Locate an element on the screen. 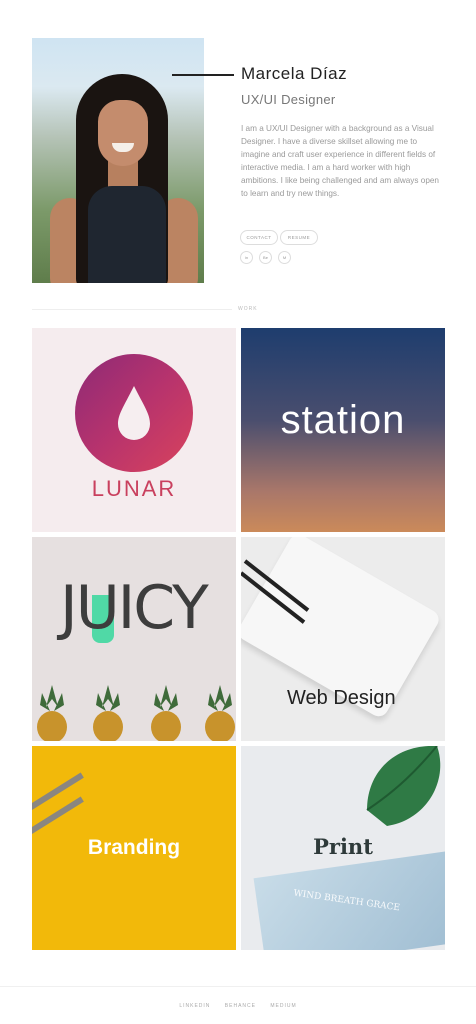 This screenshot has height=1024, width=476. project-tile-station: station is located at coordinates (343, 430).